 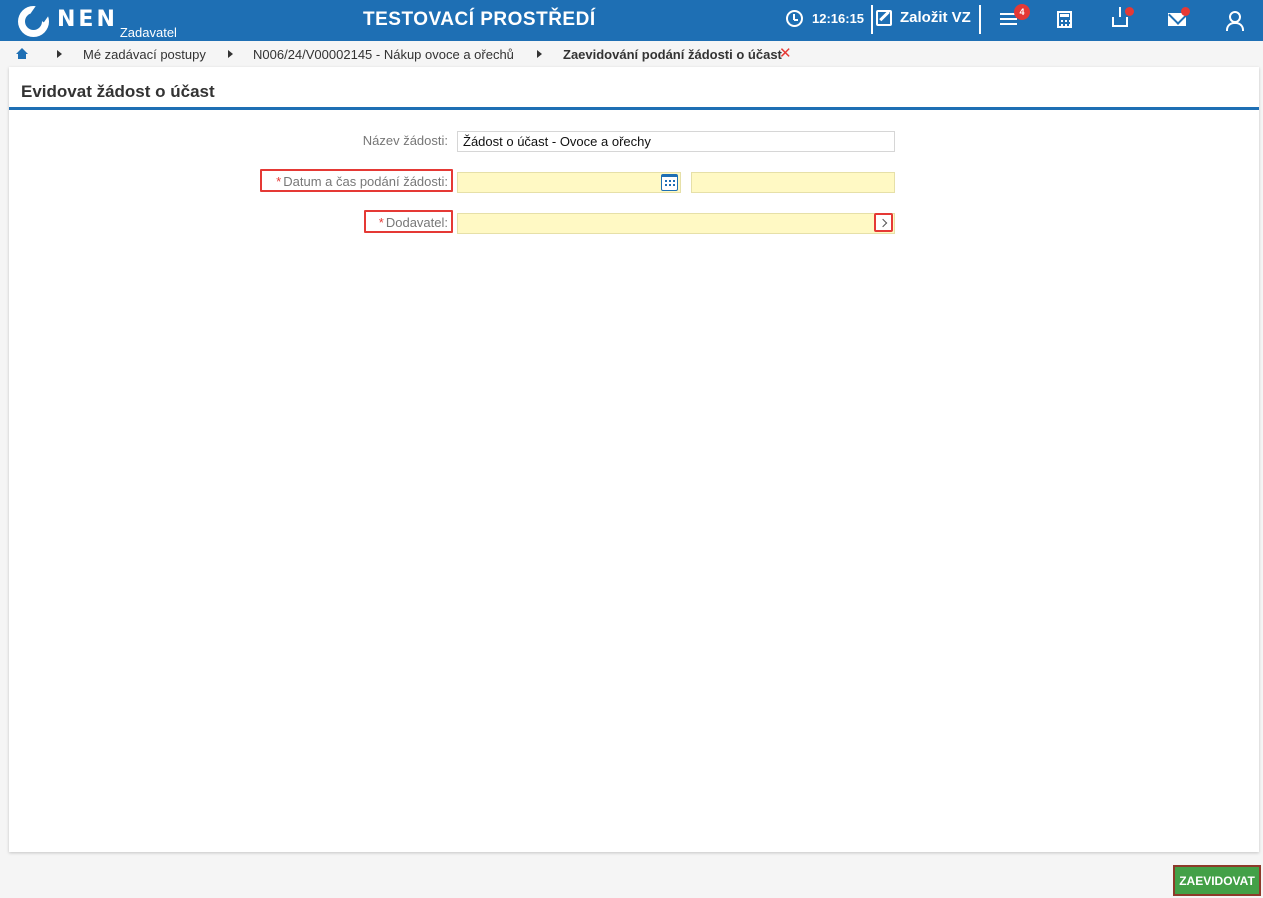 What do you see at coordinates (669, 182) in the screenshot?
I see `calendar-icon` at bounding box center [669, 182].